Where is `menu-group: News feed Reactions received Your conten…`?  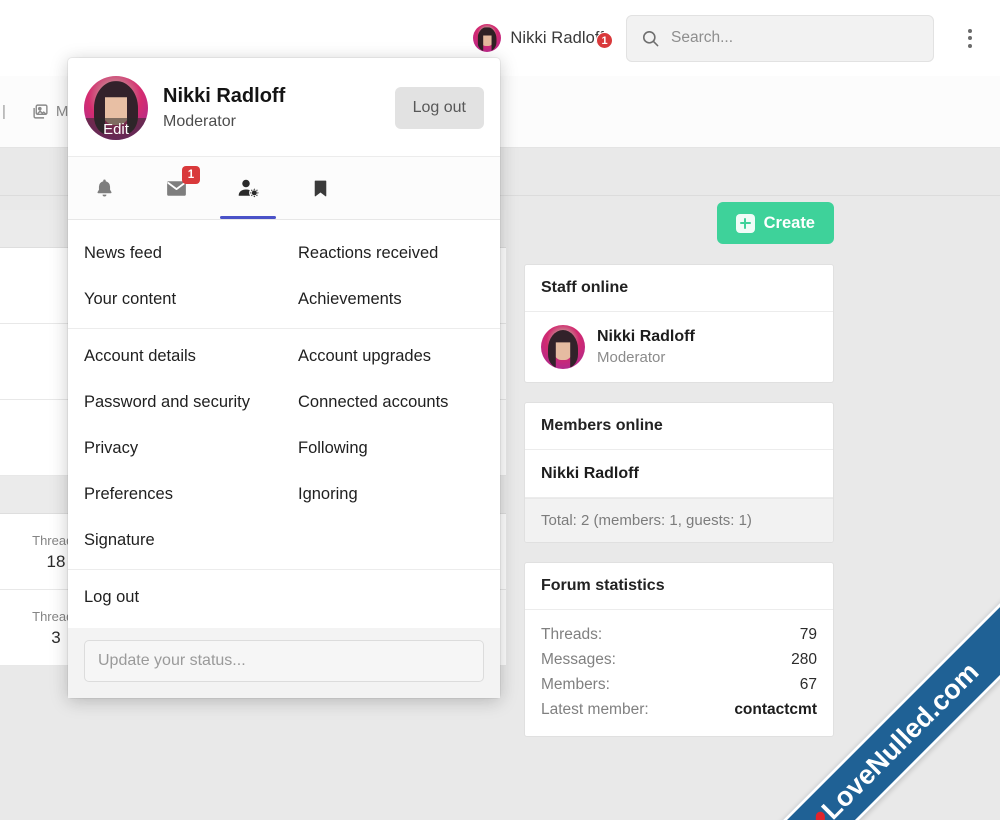 menu-group: News feed Reactions received Your conten… is located at coordinates (284, 277).